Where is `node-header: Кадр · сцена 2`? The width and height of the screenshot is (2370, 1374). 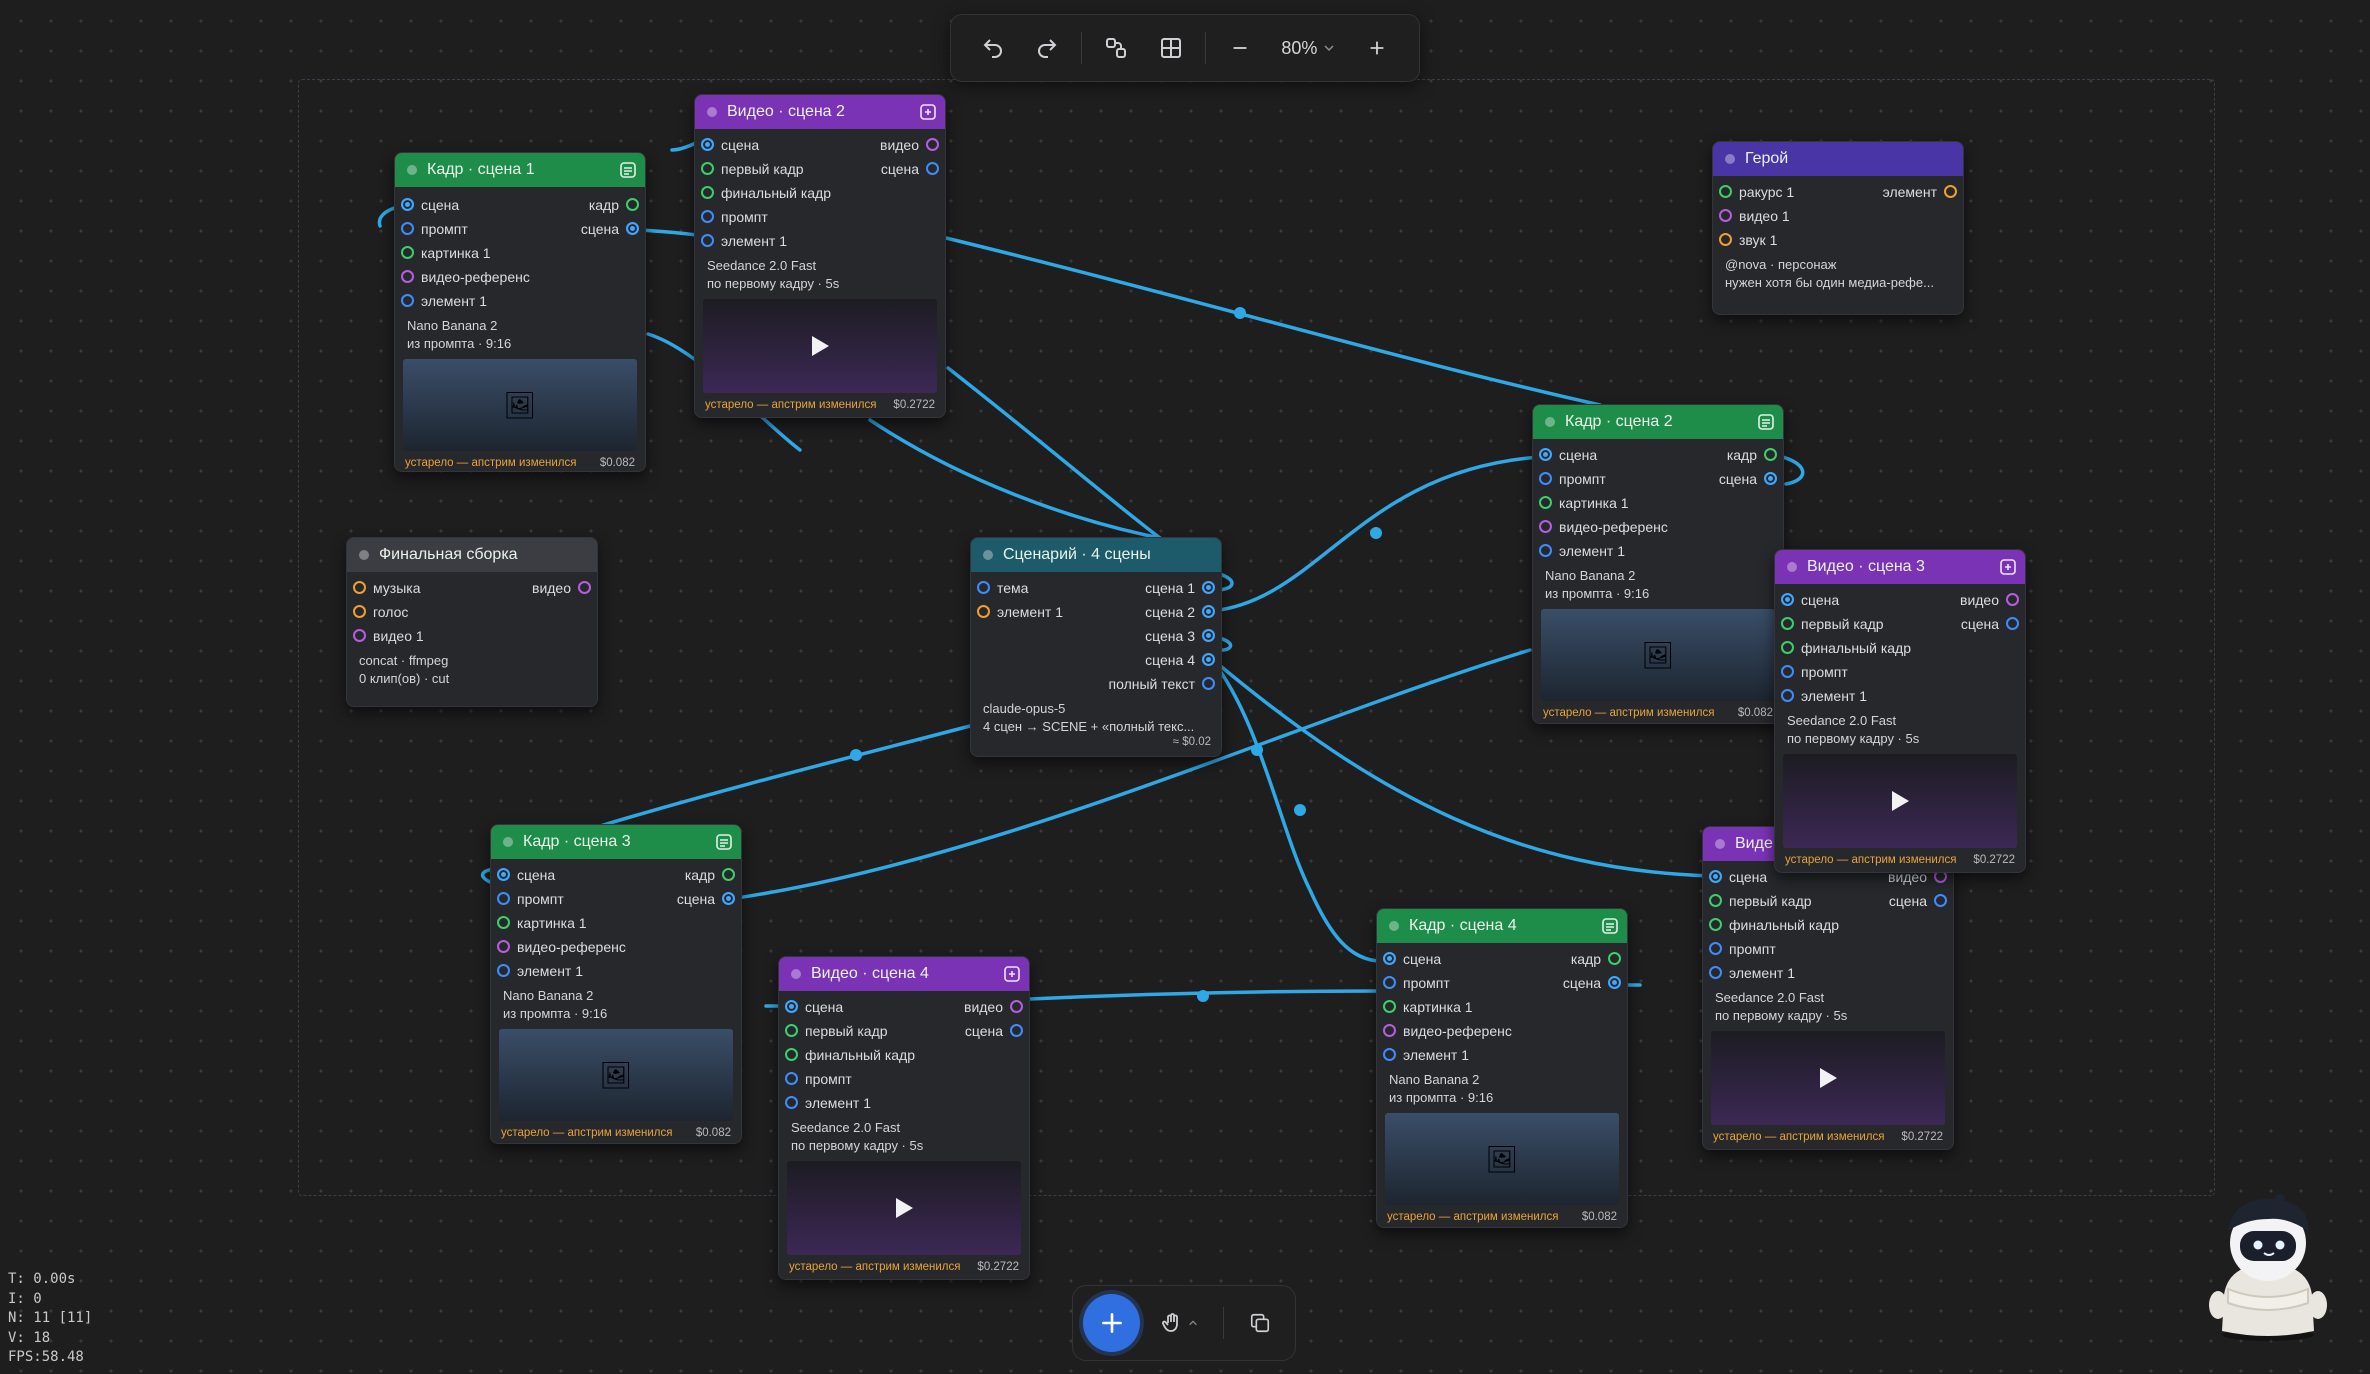 node-header: Кадр · сцена 2 is located at coordinates (1658, 422).